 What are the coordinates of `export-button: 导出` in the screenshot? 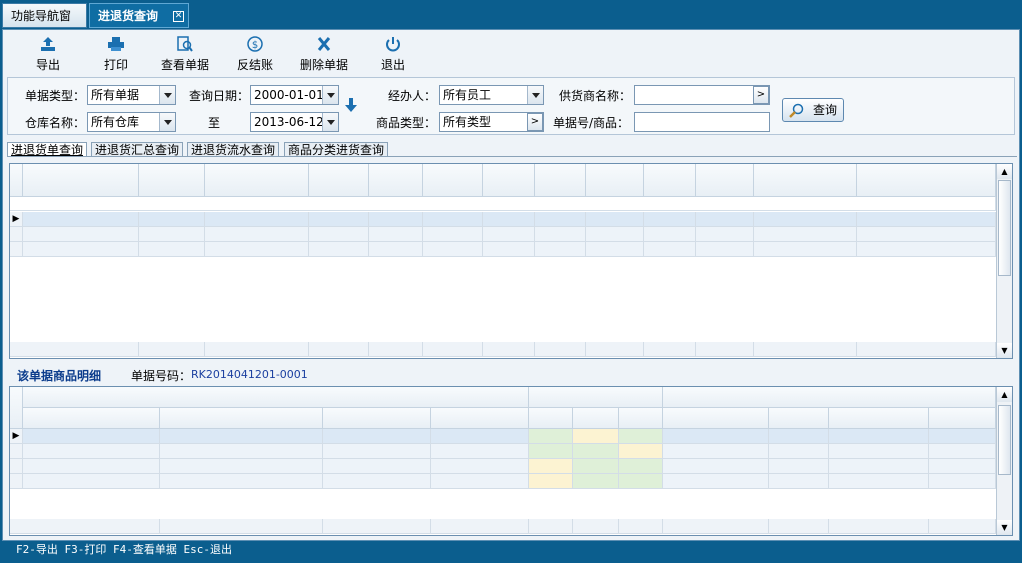 It's located at (48, 54).